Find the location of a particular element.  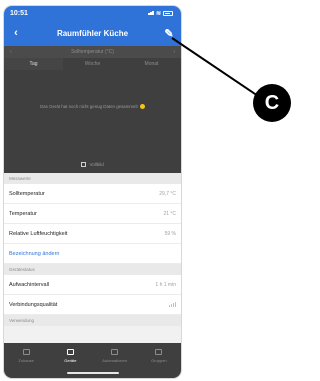

callout-badge: C is located at coordinates (272, 103).